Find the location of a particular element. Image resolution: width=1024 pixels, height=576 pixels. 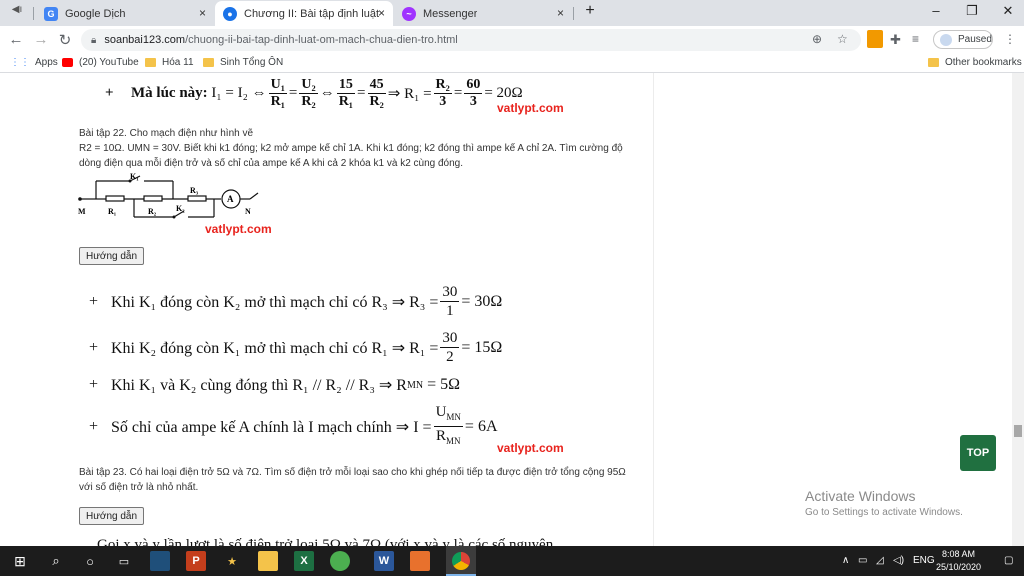

avatar is located at coordinates (946, 39).